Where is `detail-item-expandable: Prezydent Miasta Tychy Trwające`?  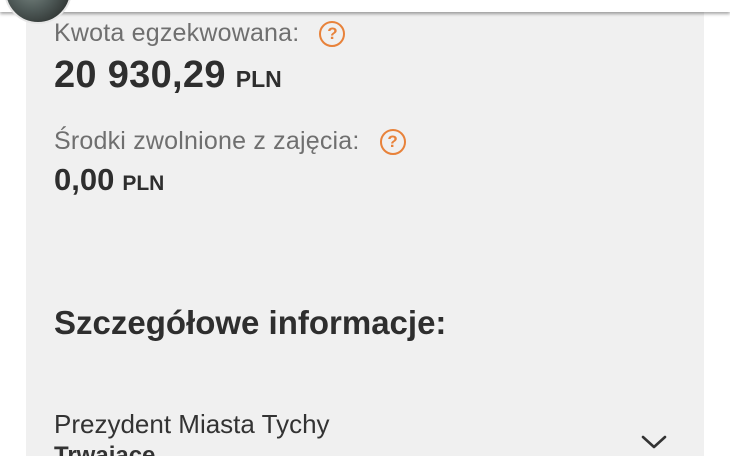
detail-item-expandable: Prezydent Miasta Tychy Trwające is located at coordinates (365, 428).